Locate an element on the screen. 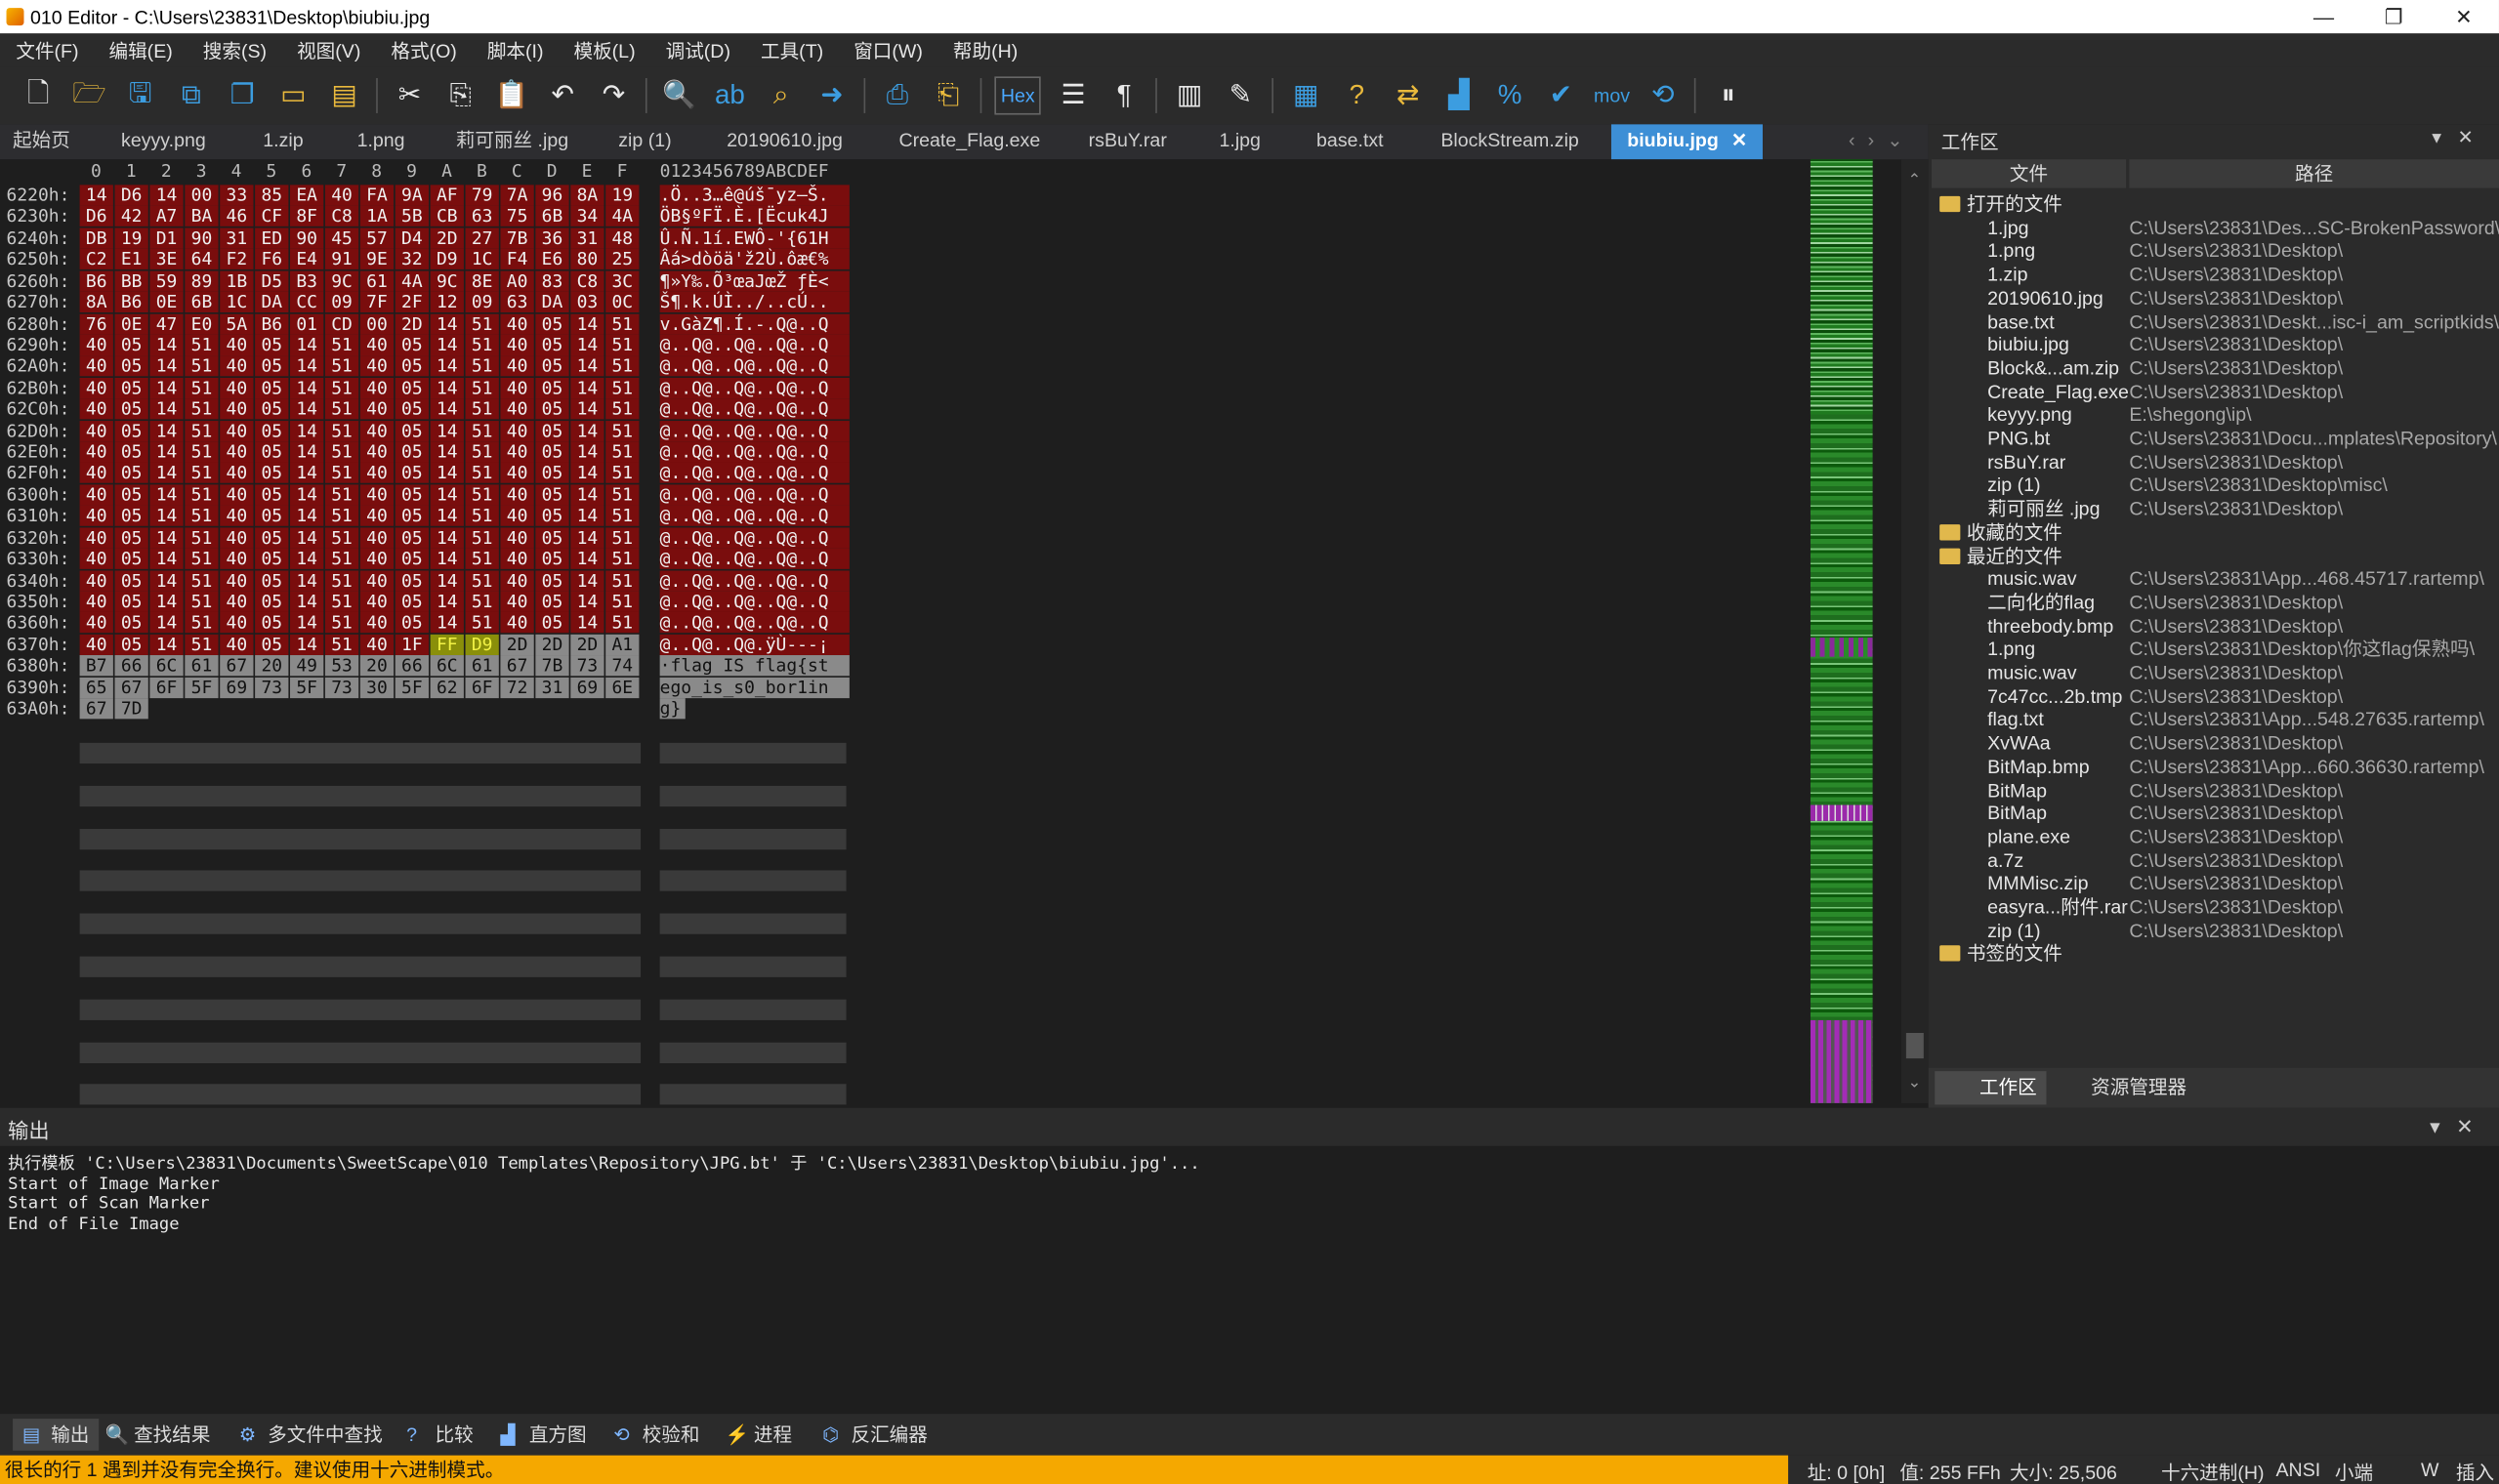 The width and height of the screenshot is (2499, 1484). hex-byte: E6 is located at coordinates (552, 259).